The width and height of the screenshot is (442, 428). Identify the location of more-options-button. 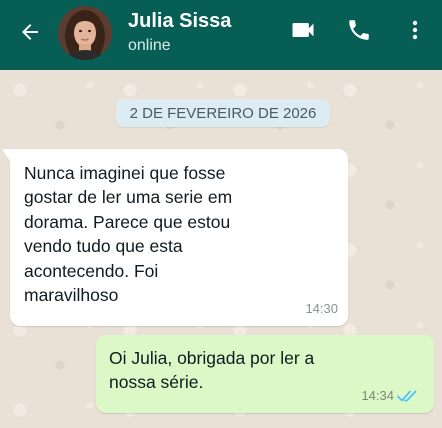
(415, 32).